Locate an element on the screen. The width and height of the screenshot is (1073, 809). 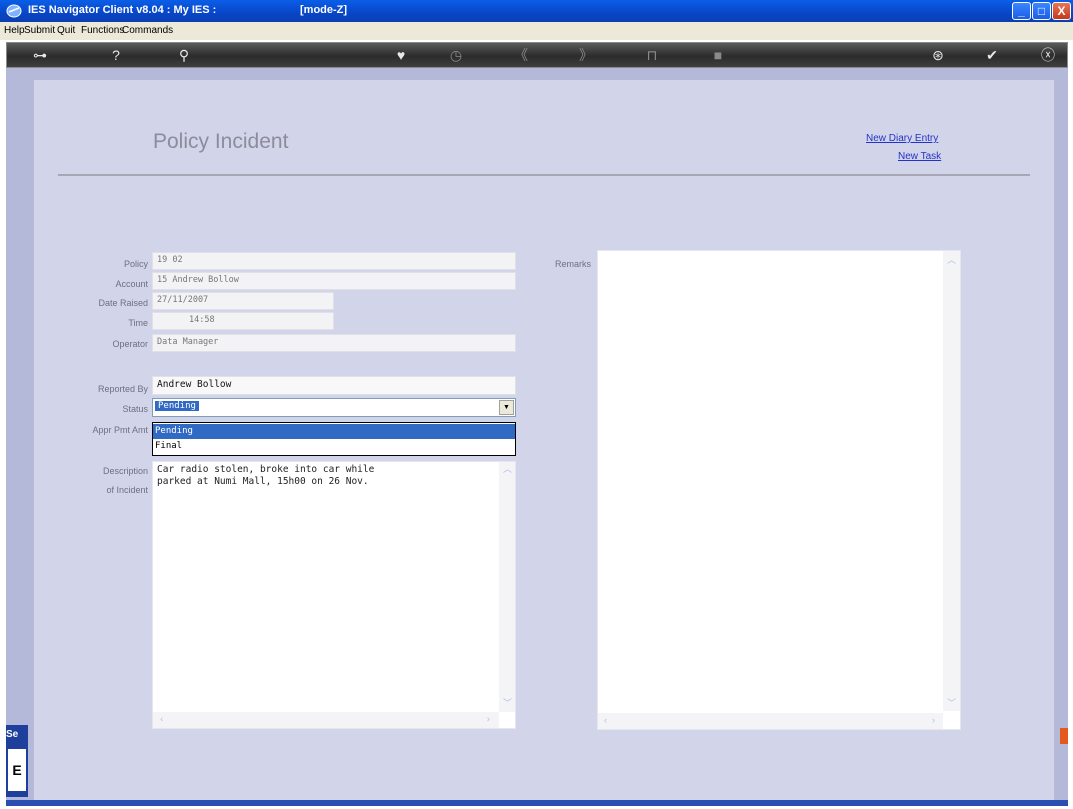
title-divider is located at coordinates (544, 175).